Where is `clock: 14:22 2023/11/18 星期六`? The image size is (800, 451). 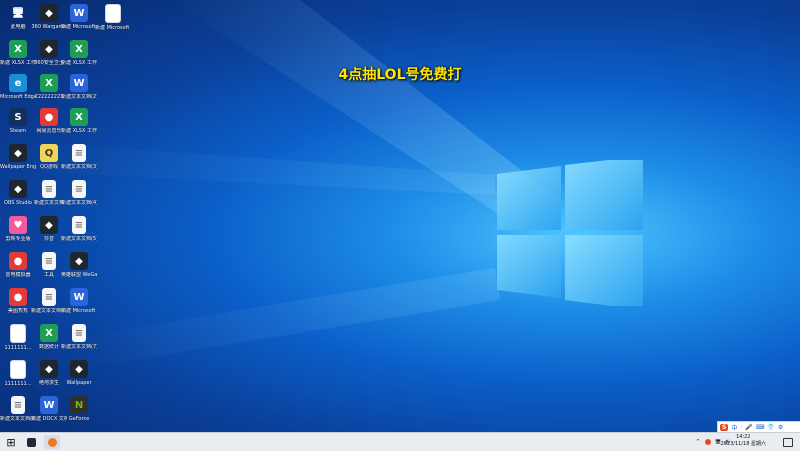
clock: 14:22 2023/11/18 星期六 is located at coordinates (743, 441).